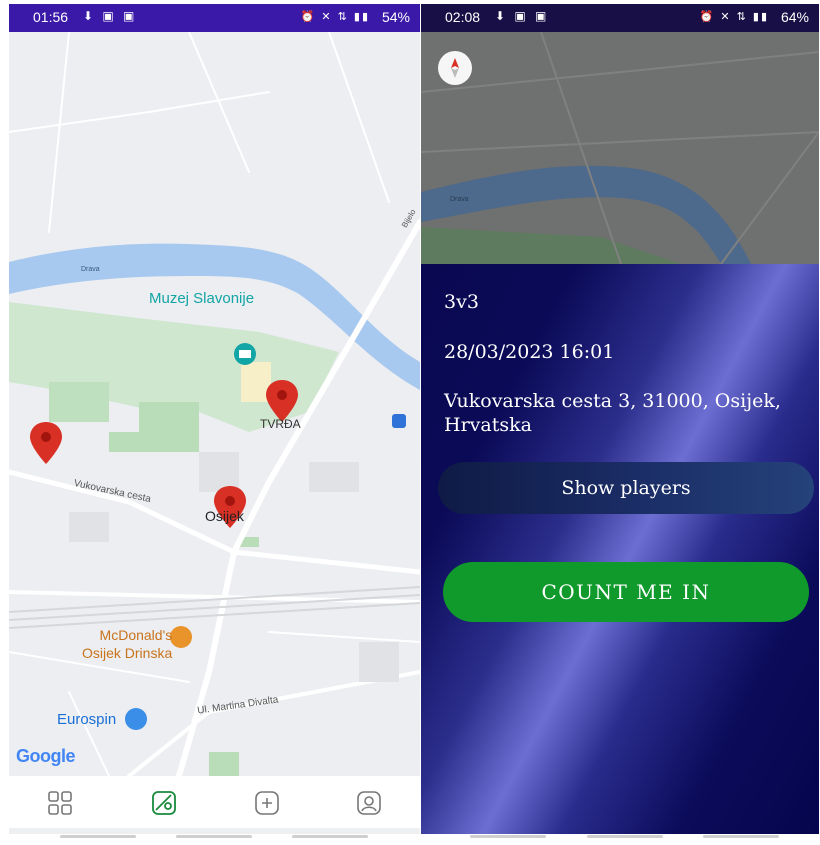  What do you see at coordinates (620, 18) in the screenshot?
I see `status-bar: 02:08 ⬇ ▣ ▣ ⏰ ✕ ⇅ ▮▮ 64%` at bounding box center [620, 18].